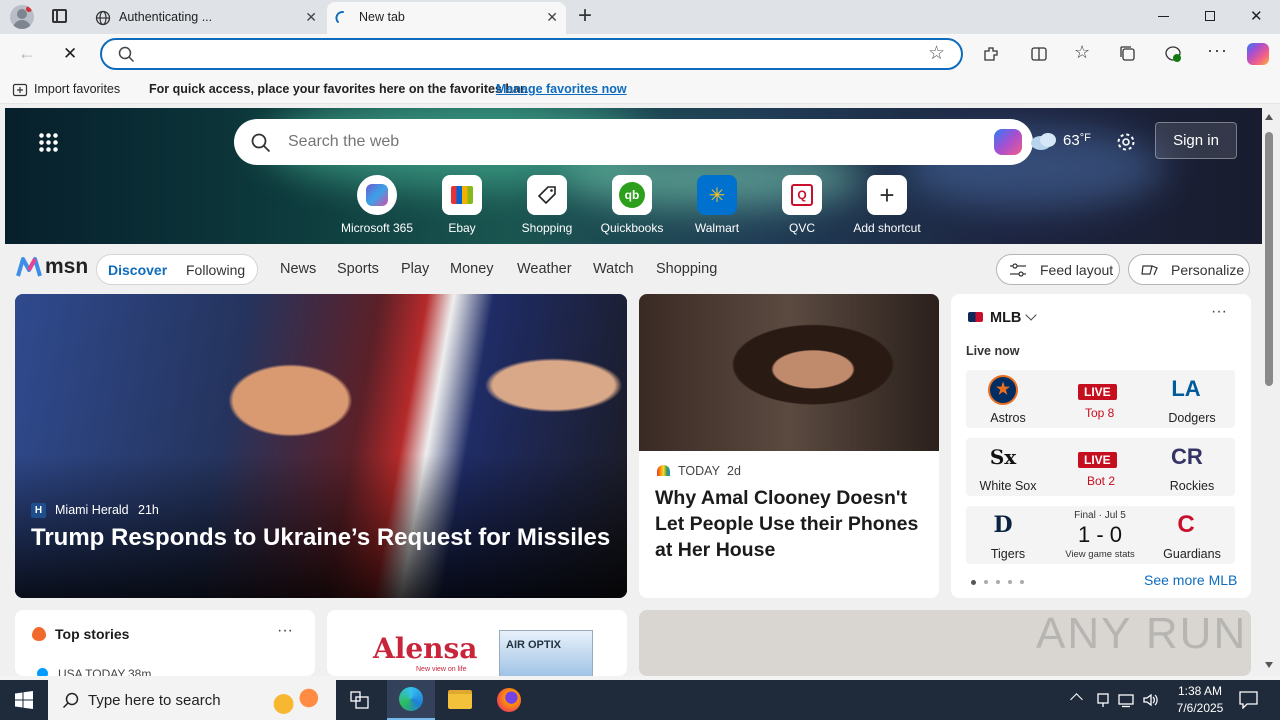 This screenshot has height=720, width=1280. I want to click on nav-news: News, so click(298, 269).